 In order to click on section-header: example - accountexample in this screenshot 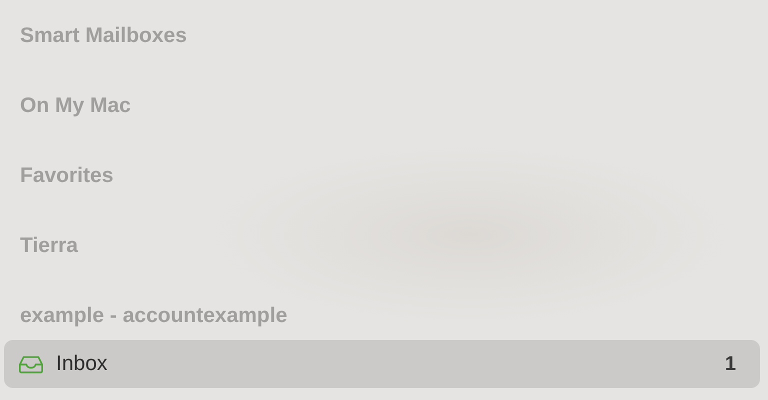, I will do `click(146, 321)`.